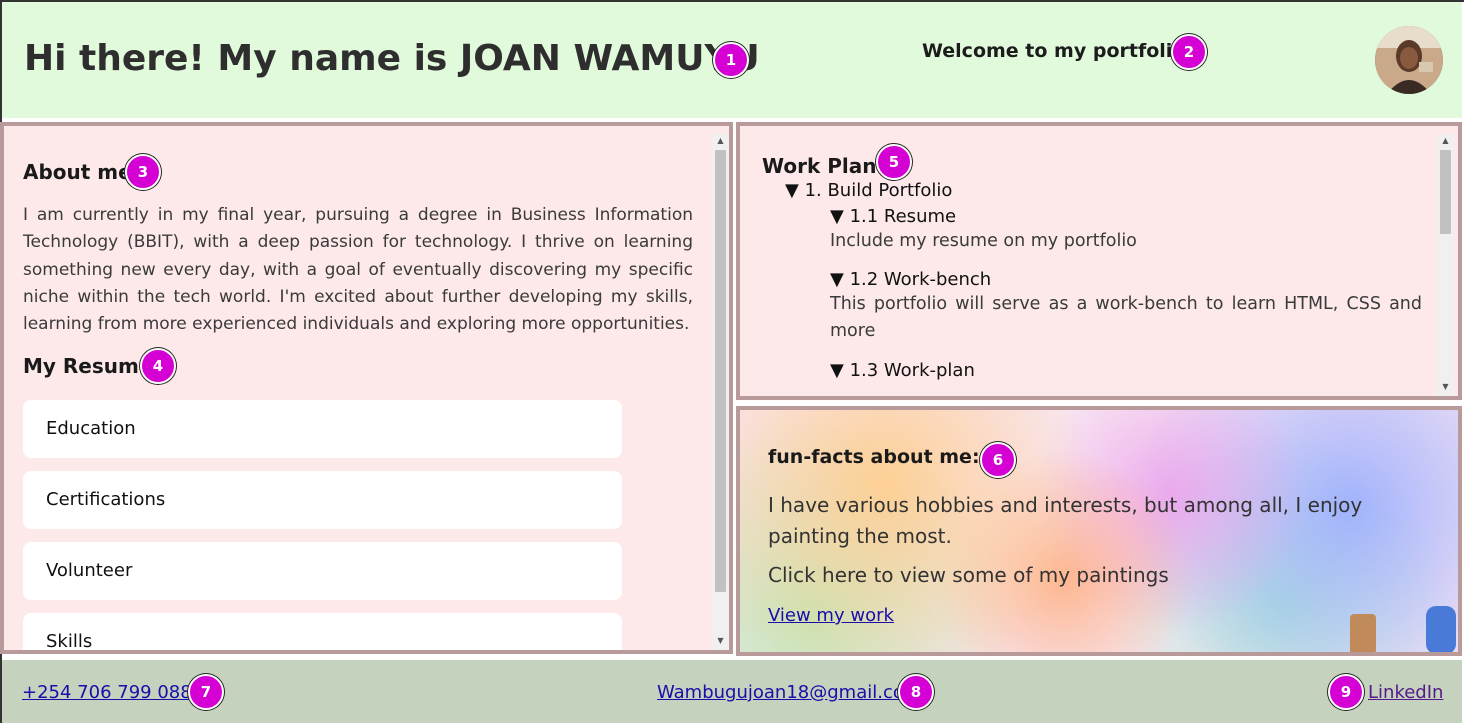  I want to click on annotation-badge: 1, so click(731, 60).